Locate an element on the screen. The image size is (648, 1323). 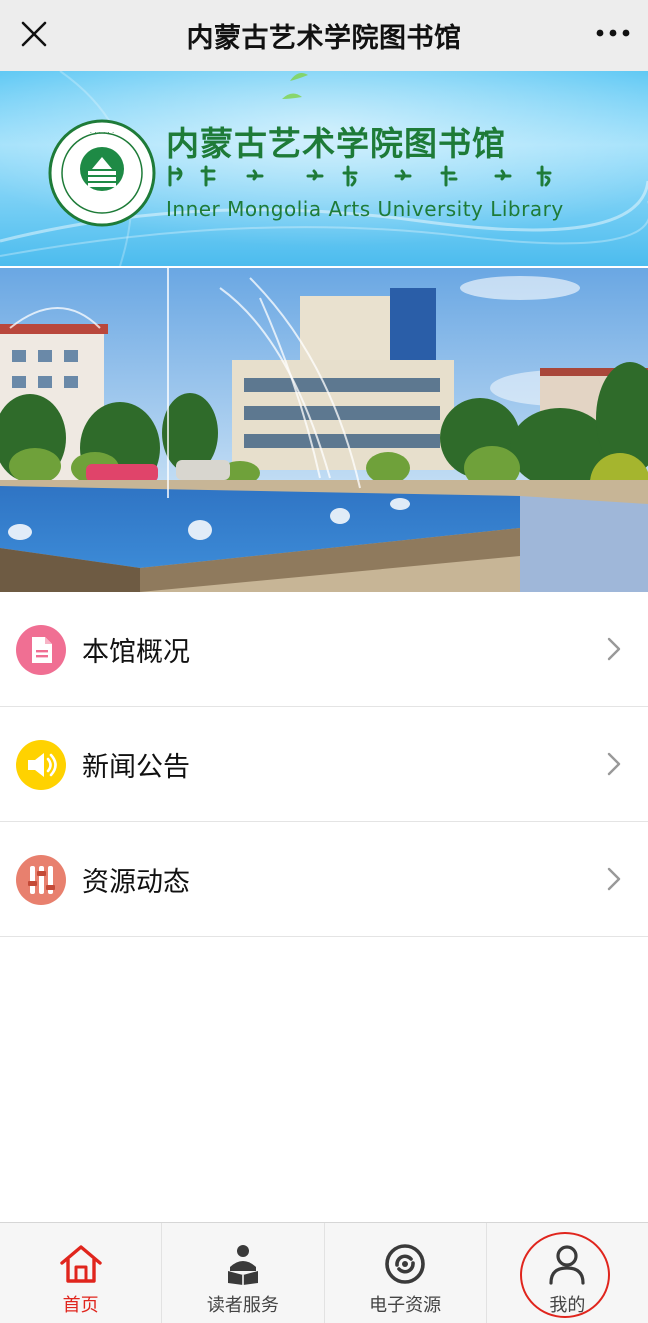
mongolian-script-decoration is located at coordinates (360, 176).